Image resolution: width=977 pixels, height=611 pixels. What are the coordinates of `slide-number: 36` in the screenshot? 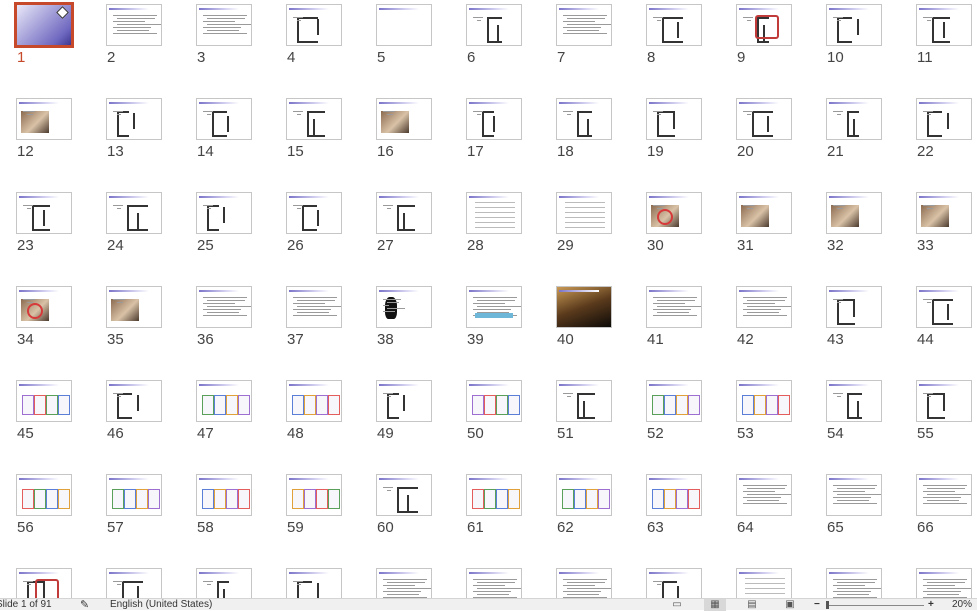 It's located at (205, 339).